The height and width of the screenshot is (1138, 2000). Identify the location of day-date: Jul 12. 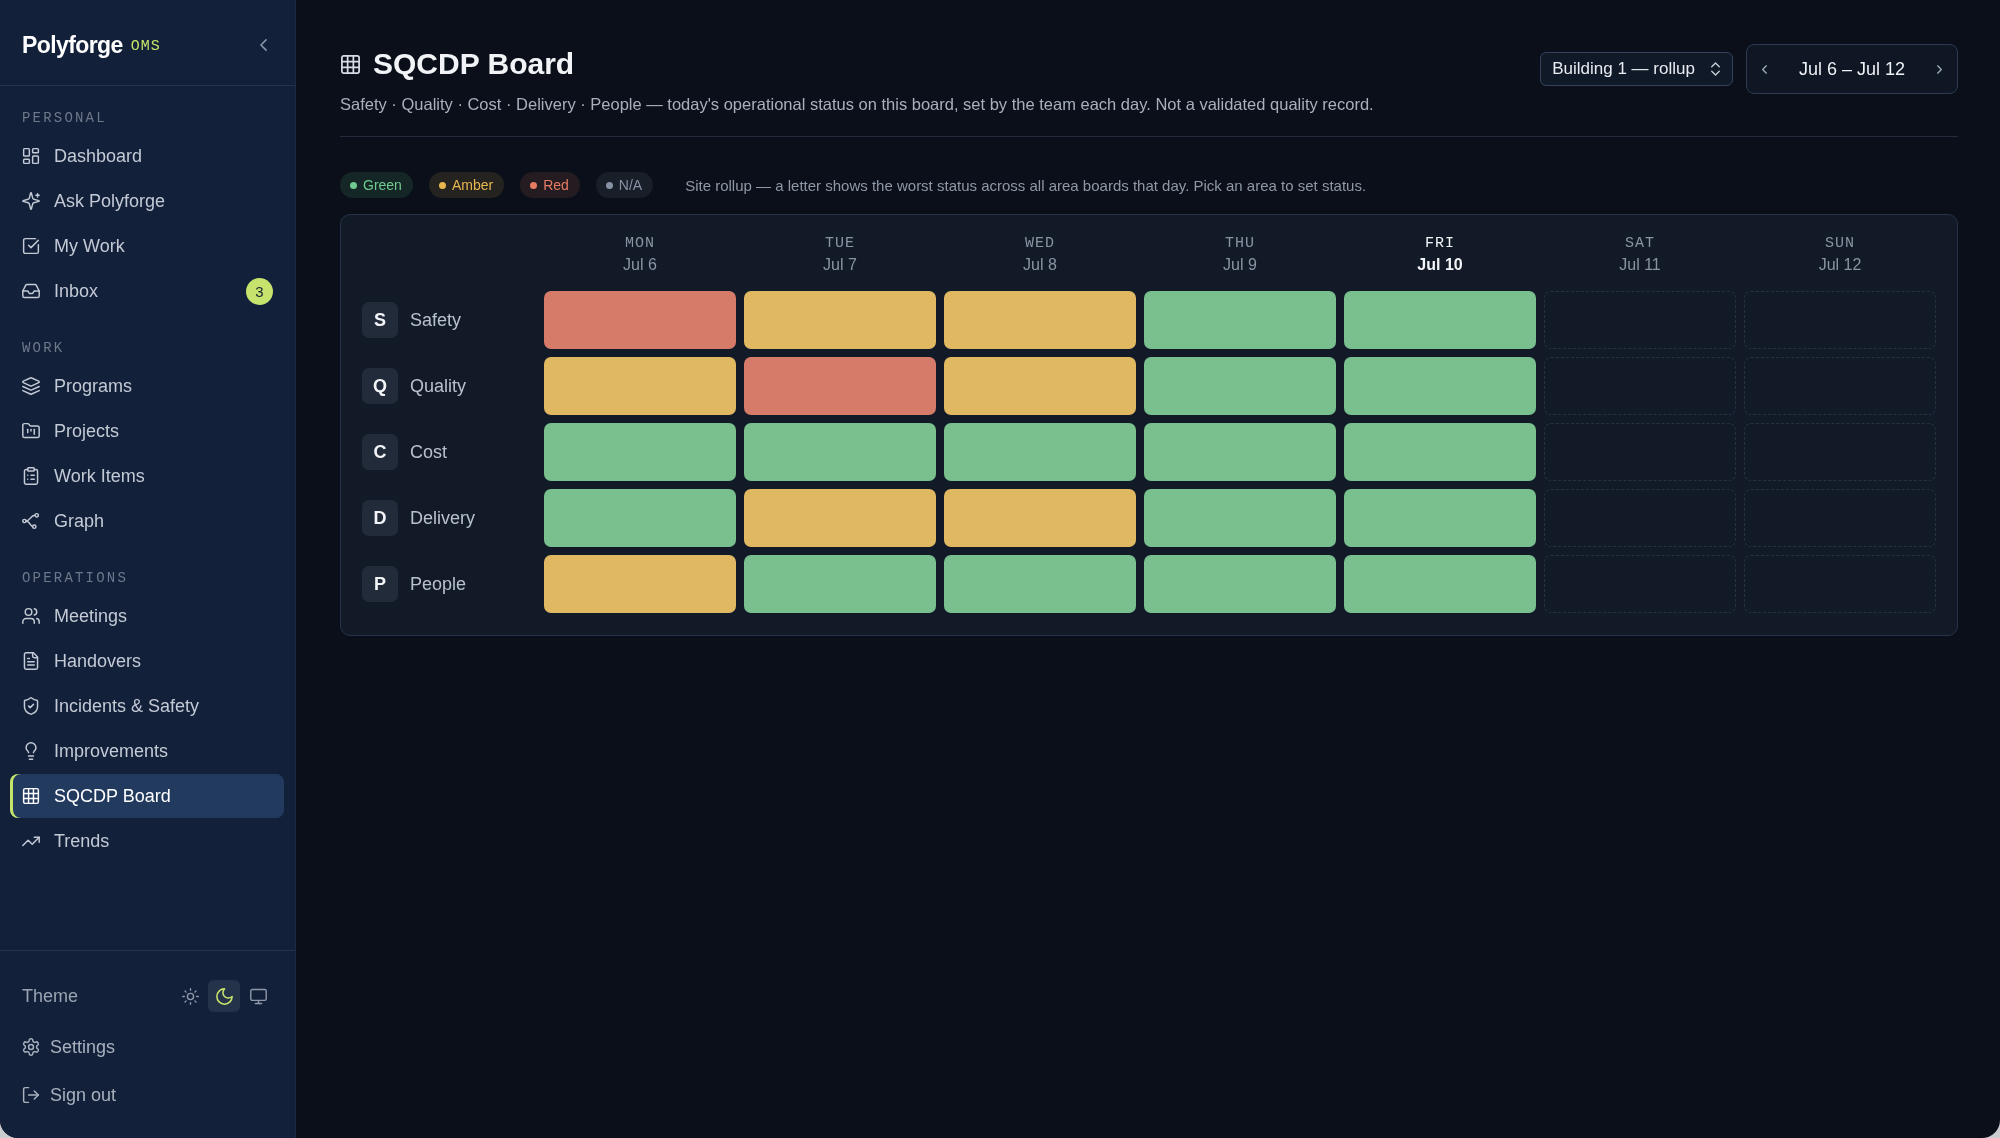
(1840, 265).